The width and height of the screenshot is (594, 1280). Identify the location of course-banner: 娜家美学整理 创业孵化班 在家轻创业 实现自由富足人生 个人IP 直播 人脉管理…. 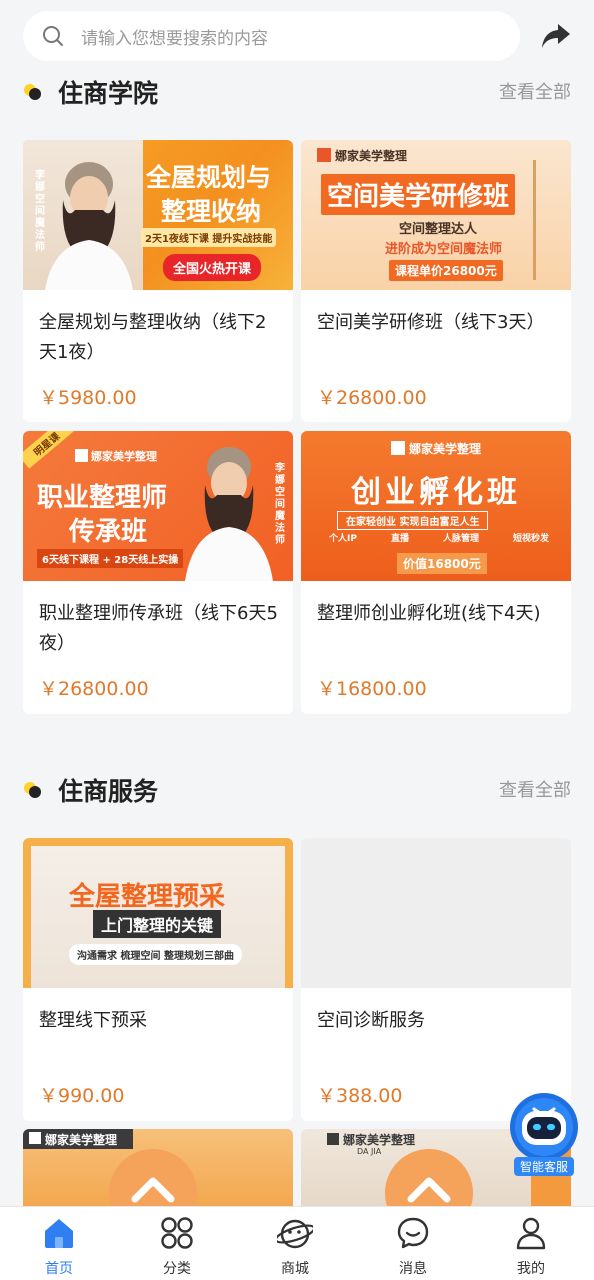
(436, 506).